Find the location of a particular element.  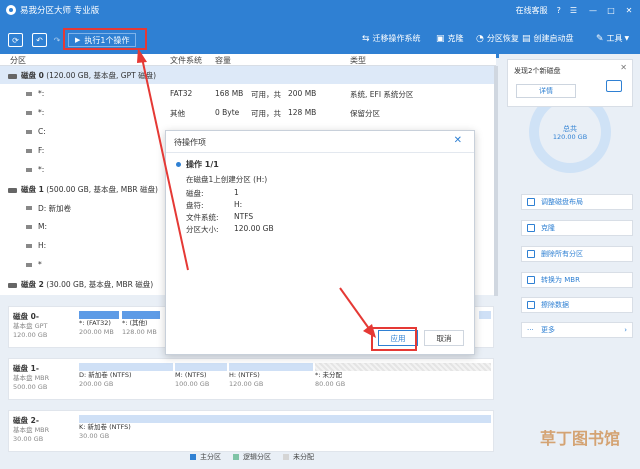

segment-label: M: (NTFS) is located at coordinates (191, 375).